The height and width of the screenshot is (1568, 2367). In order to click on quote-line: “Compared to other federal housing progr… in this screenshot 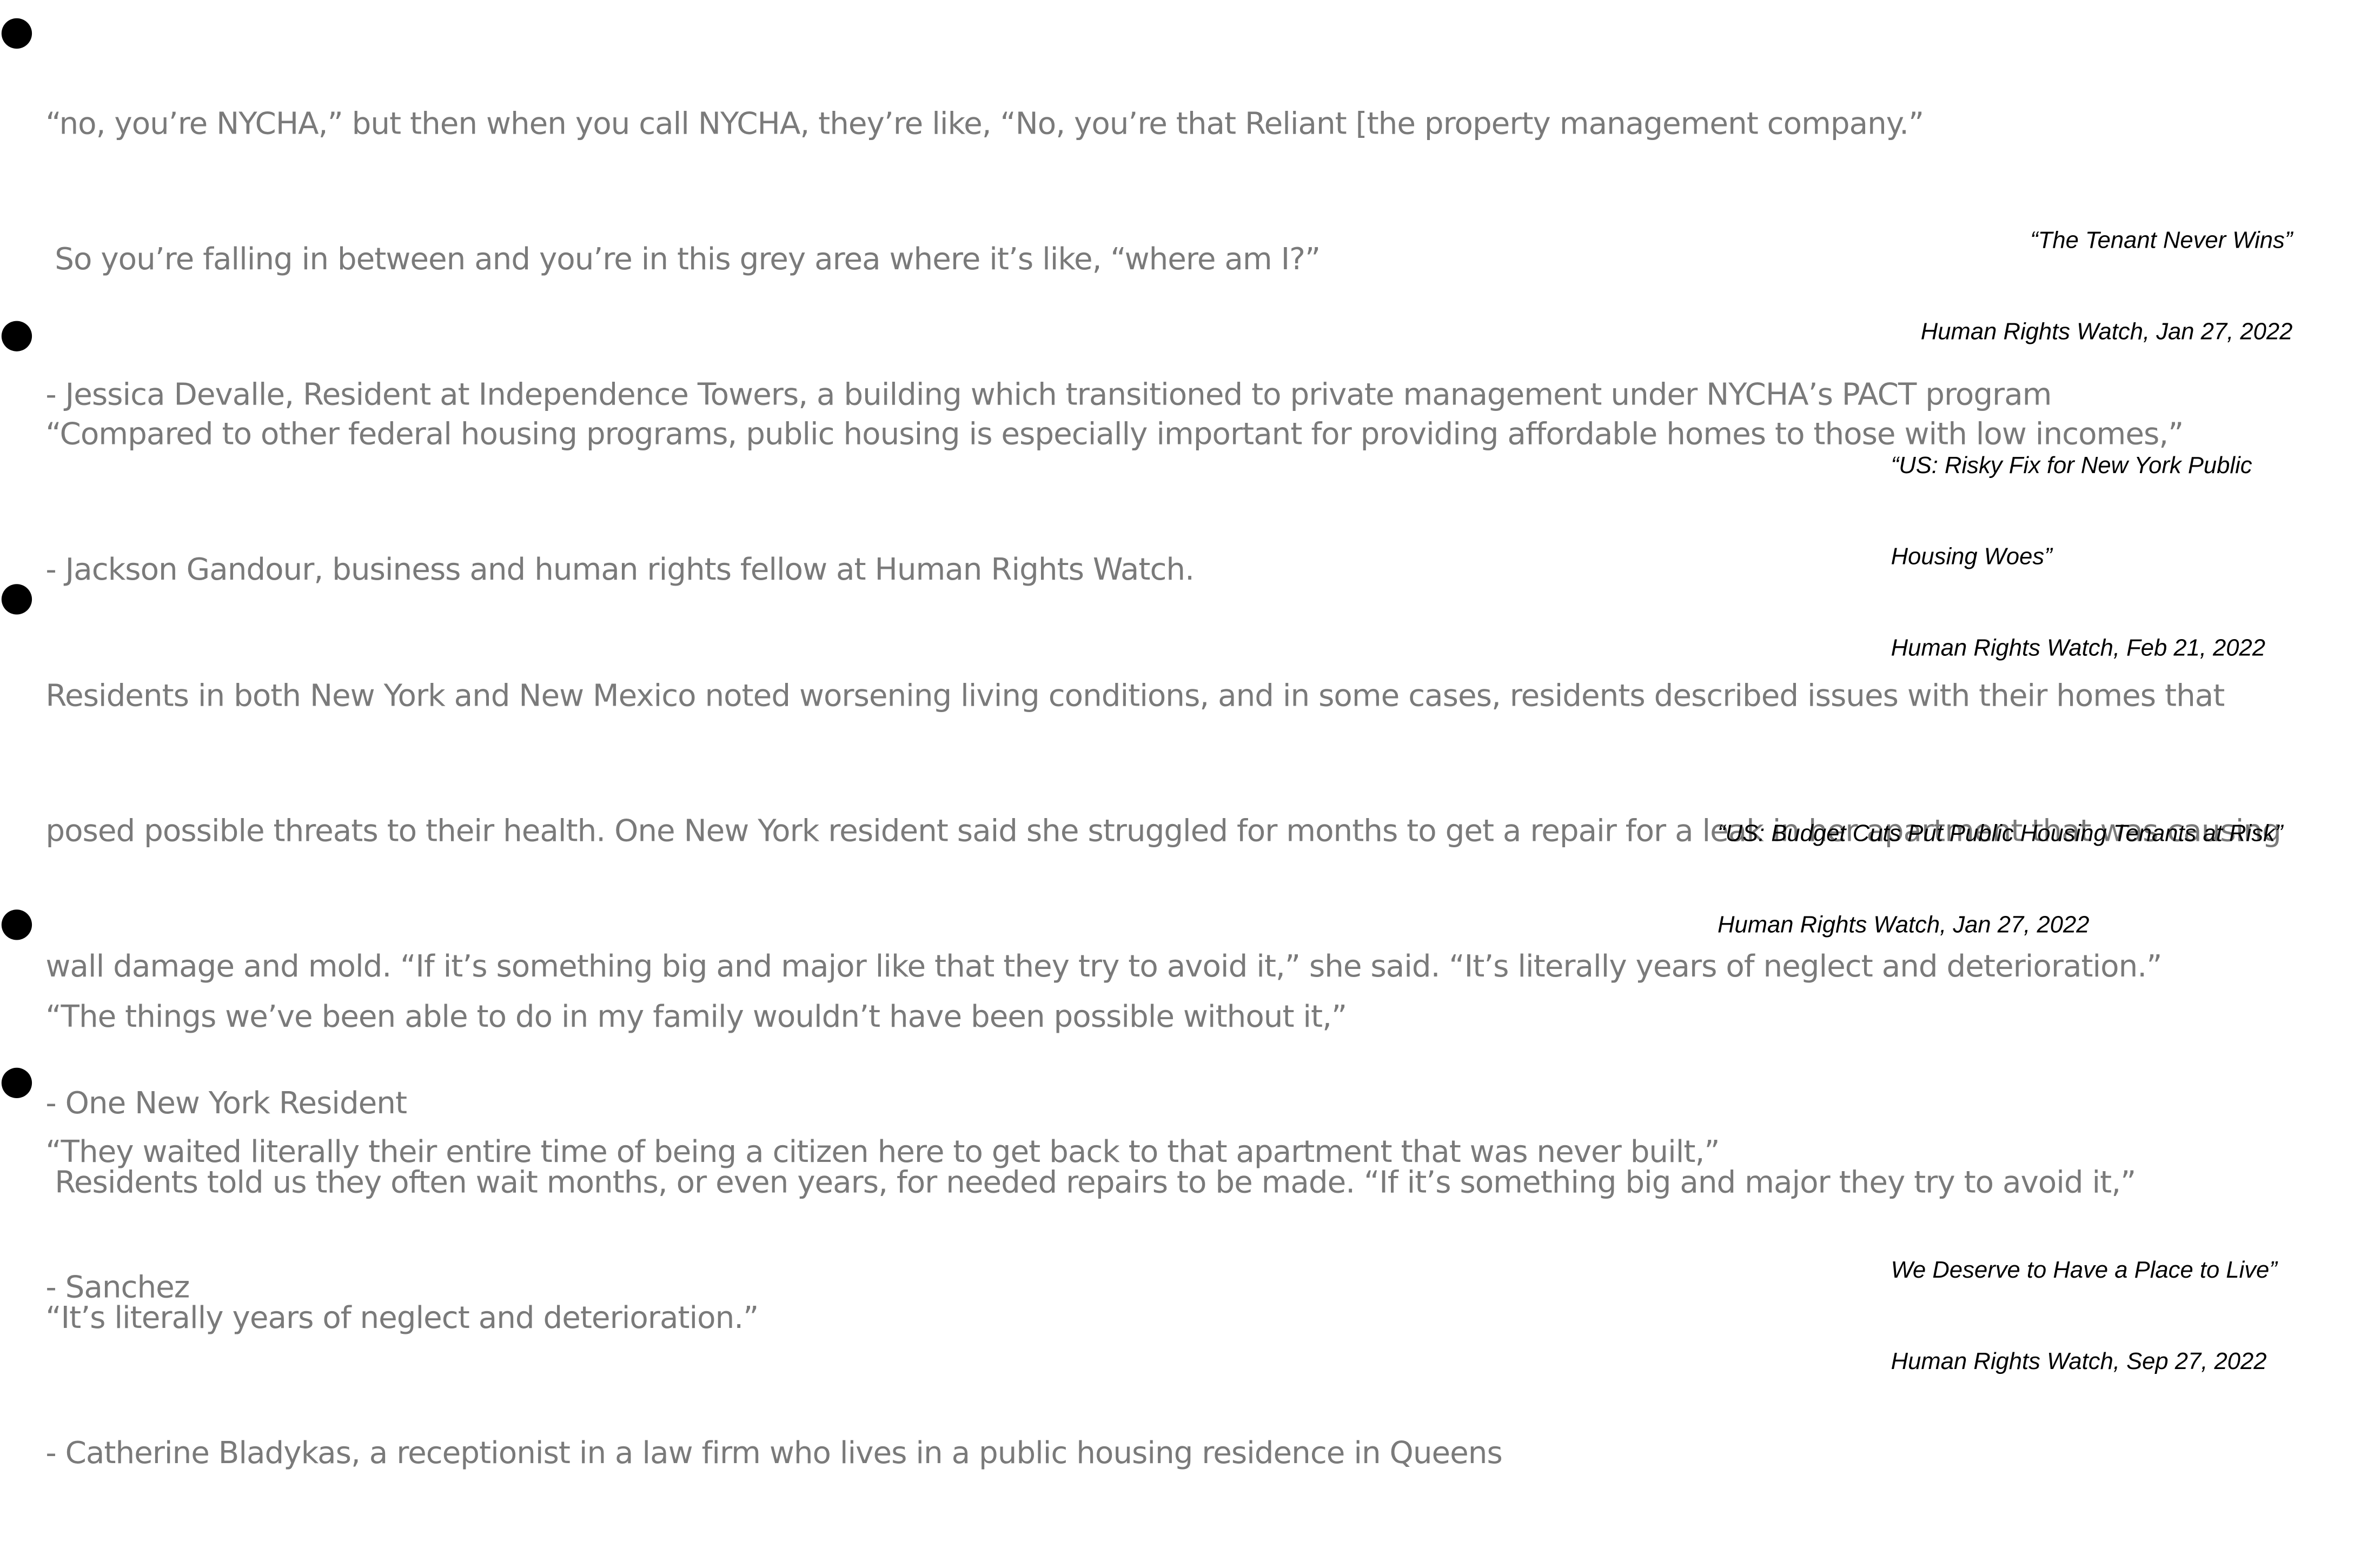, I will do `click(1115, 432)`.